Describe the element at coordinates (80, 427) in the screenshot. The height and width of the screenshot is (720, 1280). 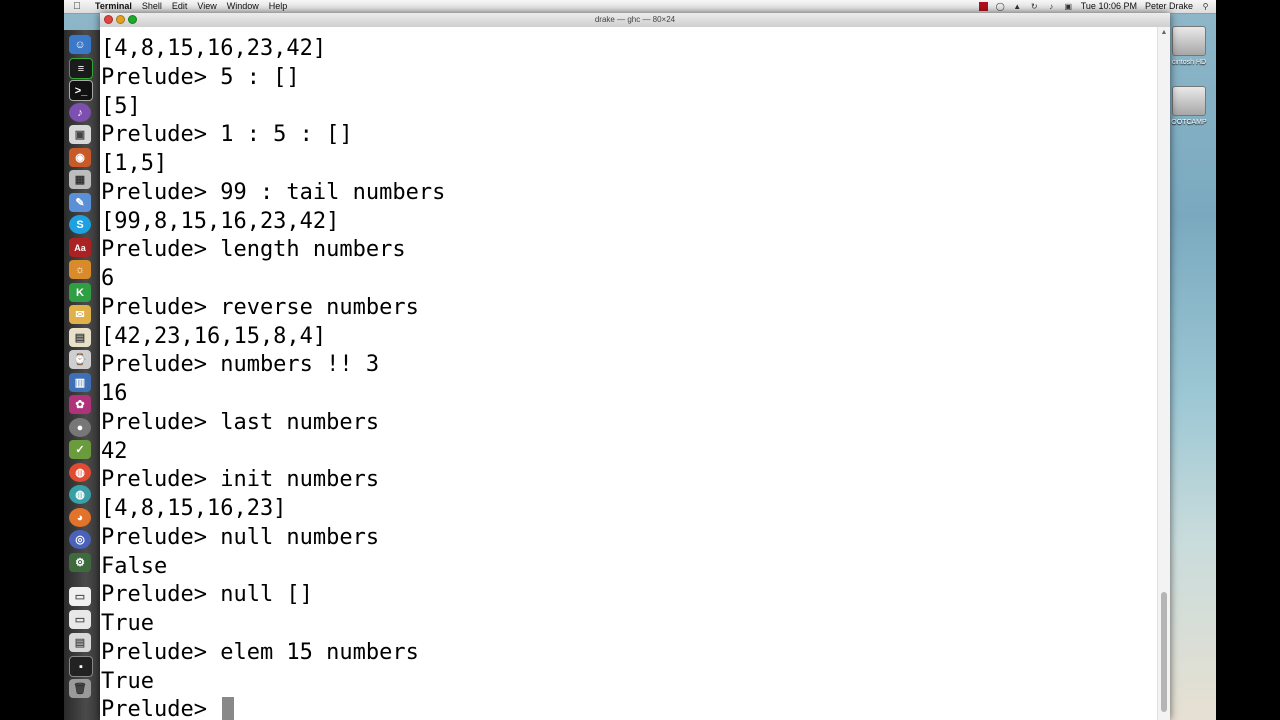
I see `app-icon-8: ●` at that location.